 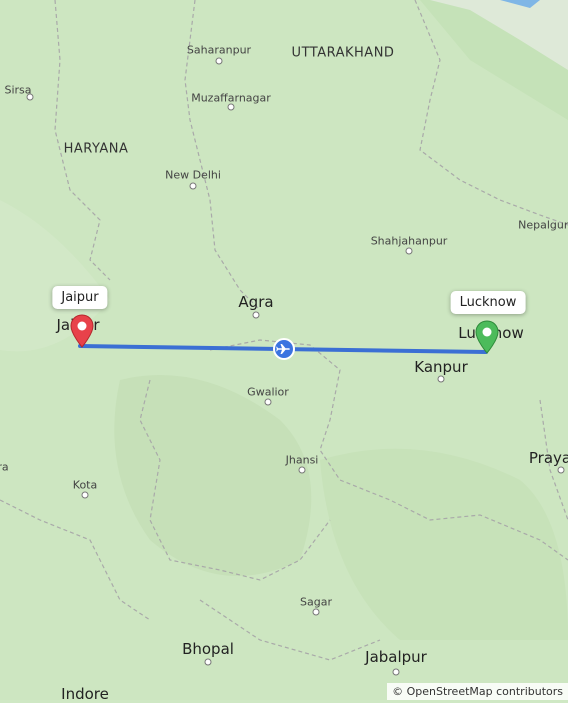 What do you see at coordinates (30, 97) in the screenshot?
I see `city-dot-sirsa` at bounding box center [30, 97].